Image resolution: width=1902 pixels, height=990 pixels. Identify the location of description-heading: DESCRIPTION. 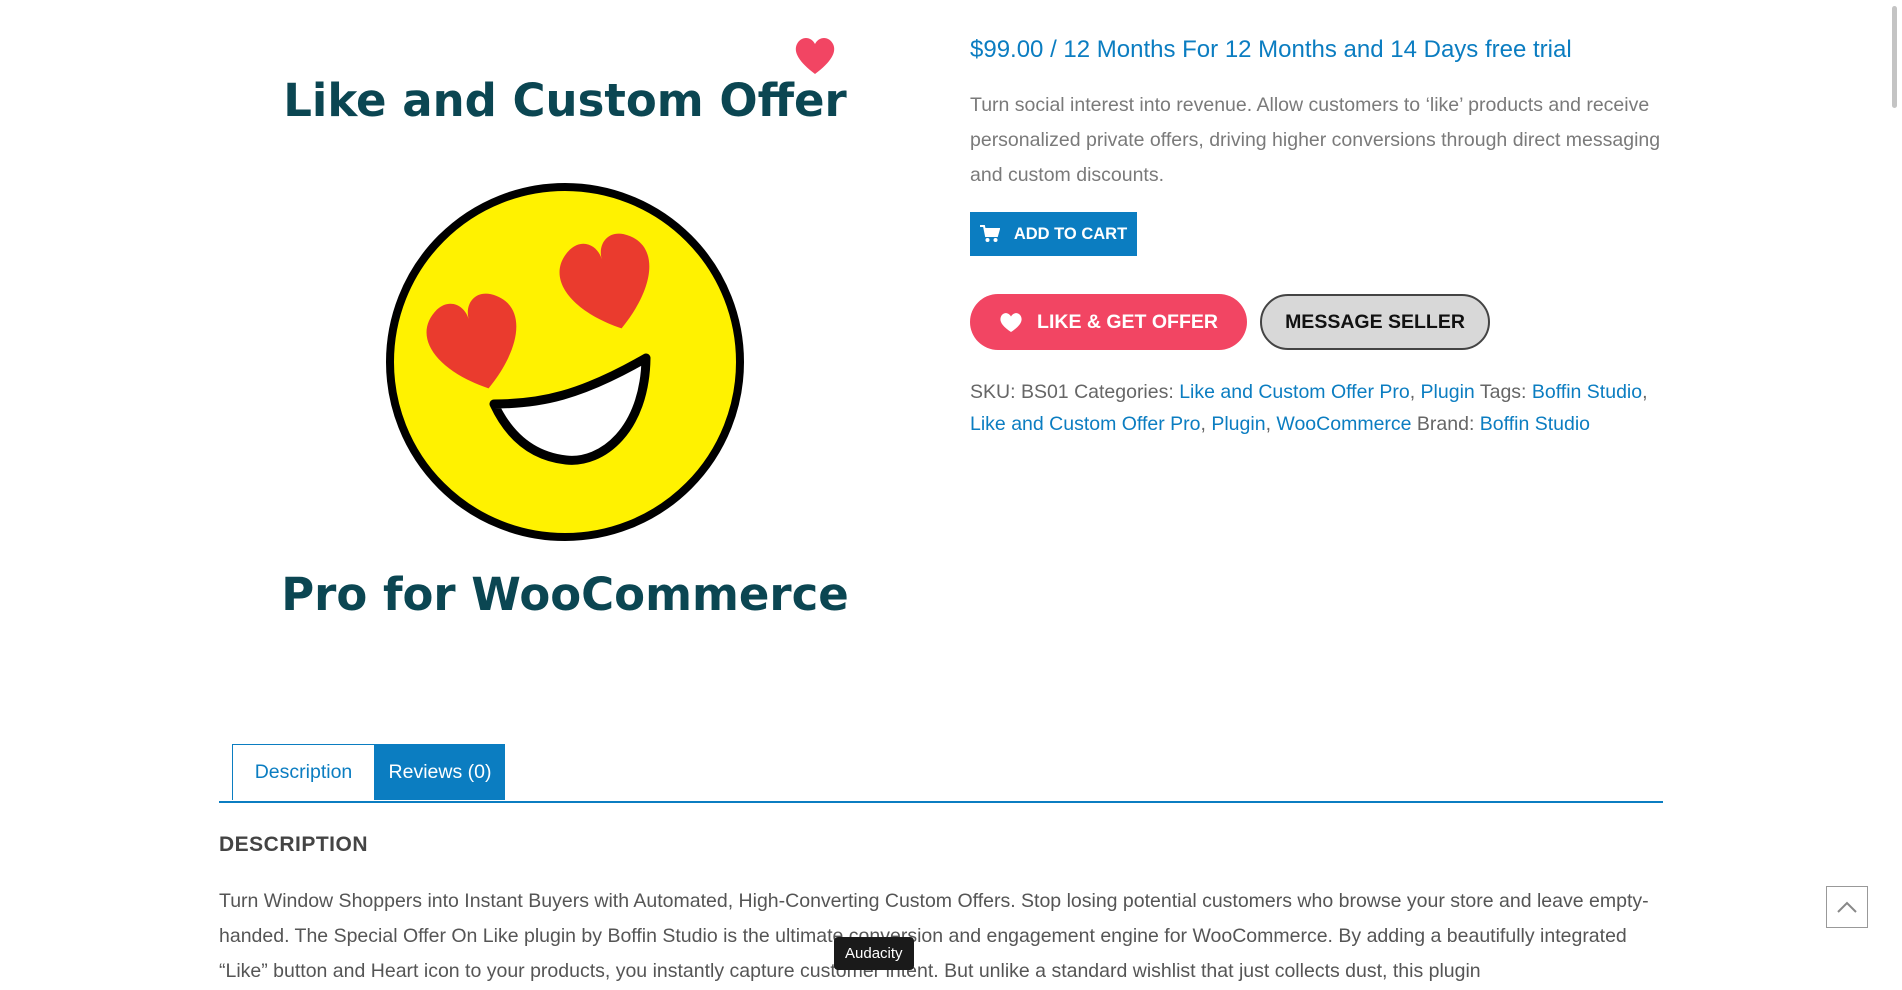
(294, 844).